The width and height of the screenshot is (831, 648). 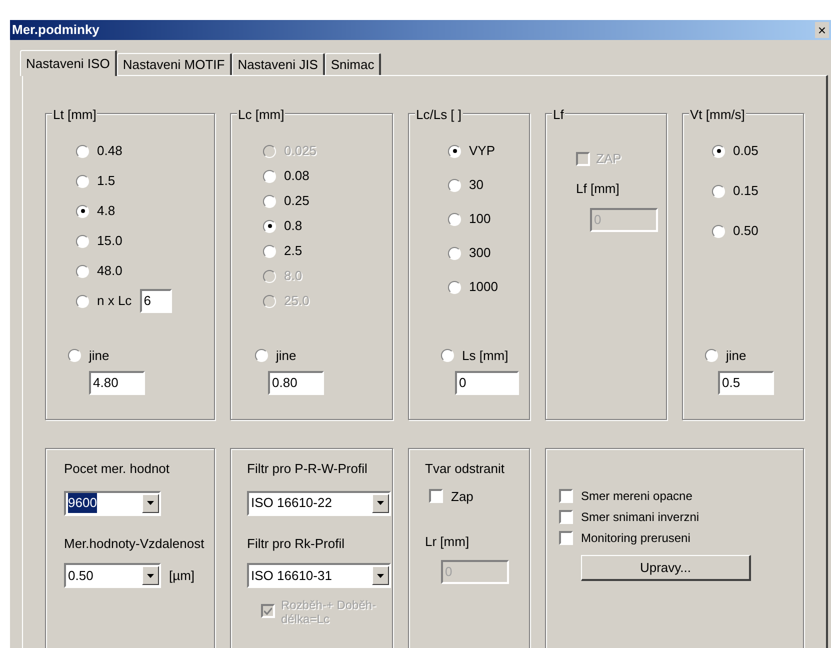 What do you see at coordinates (480, 219) in the screenshot?
I see `option-label: 100` at bounding box center [480, 219].